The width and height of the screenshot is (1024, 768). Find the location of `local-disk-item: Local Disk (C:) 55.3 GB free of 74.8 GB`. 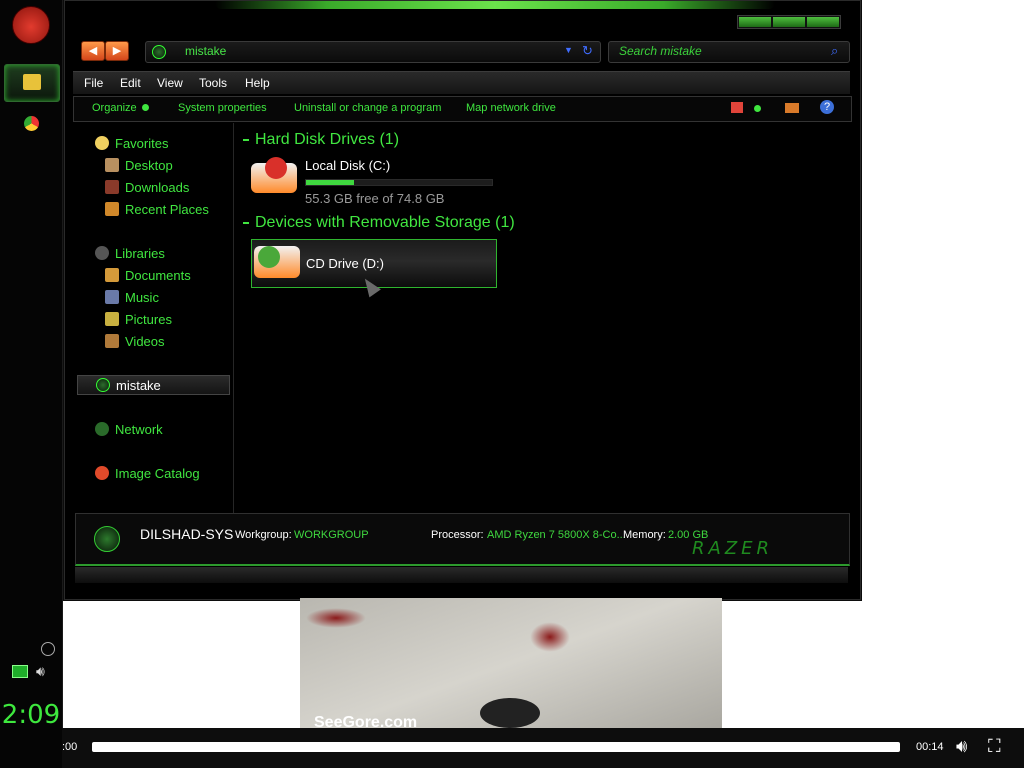

local-disk-item: Local Disk (C:) 55.3 GB free of 74.8 GB is located at coordinates (373, 181).